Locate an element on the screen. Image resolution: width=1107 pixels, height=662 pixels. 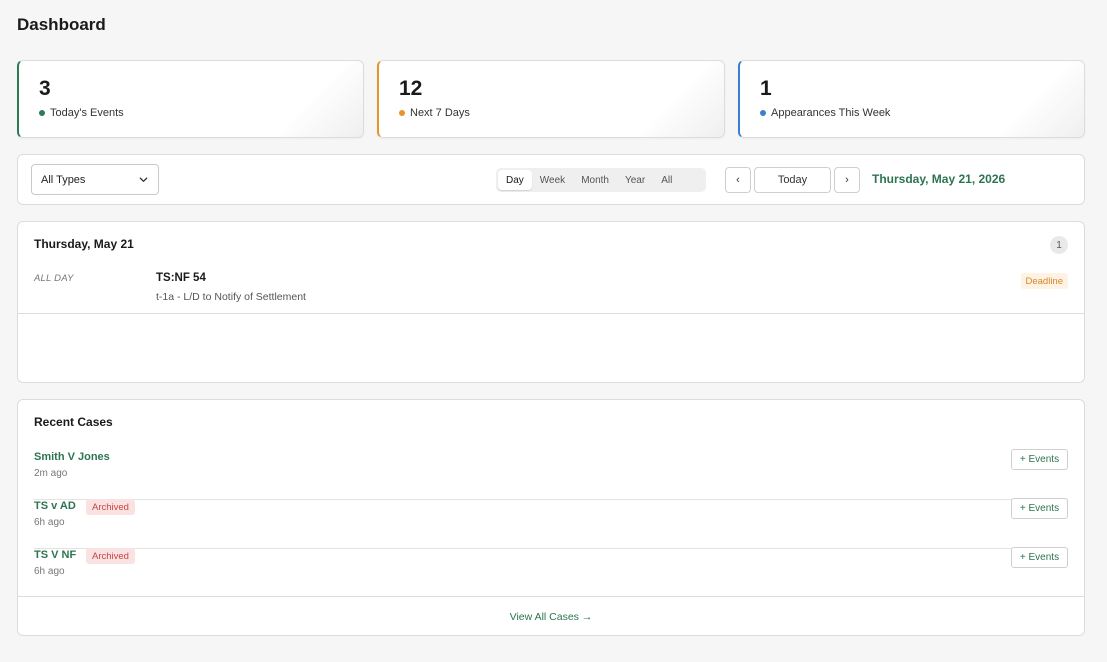
stat-label-text: Next 7 Days is located at coordinates (440, 113).